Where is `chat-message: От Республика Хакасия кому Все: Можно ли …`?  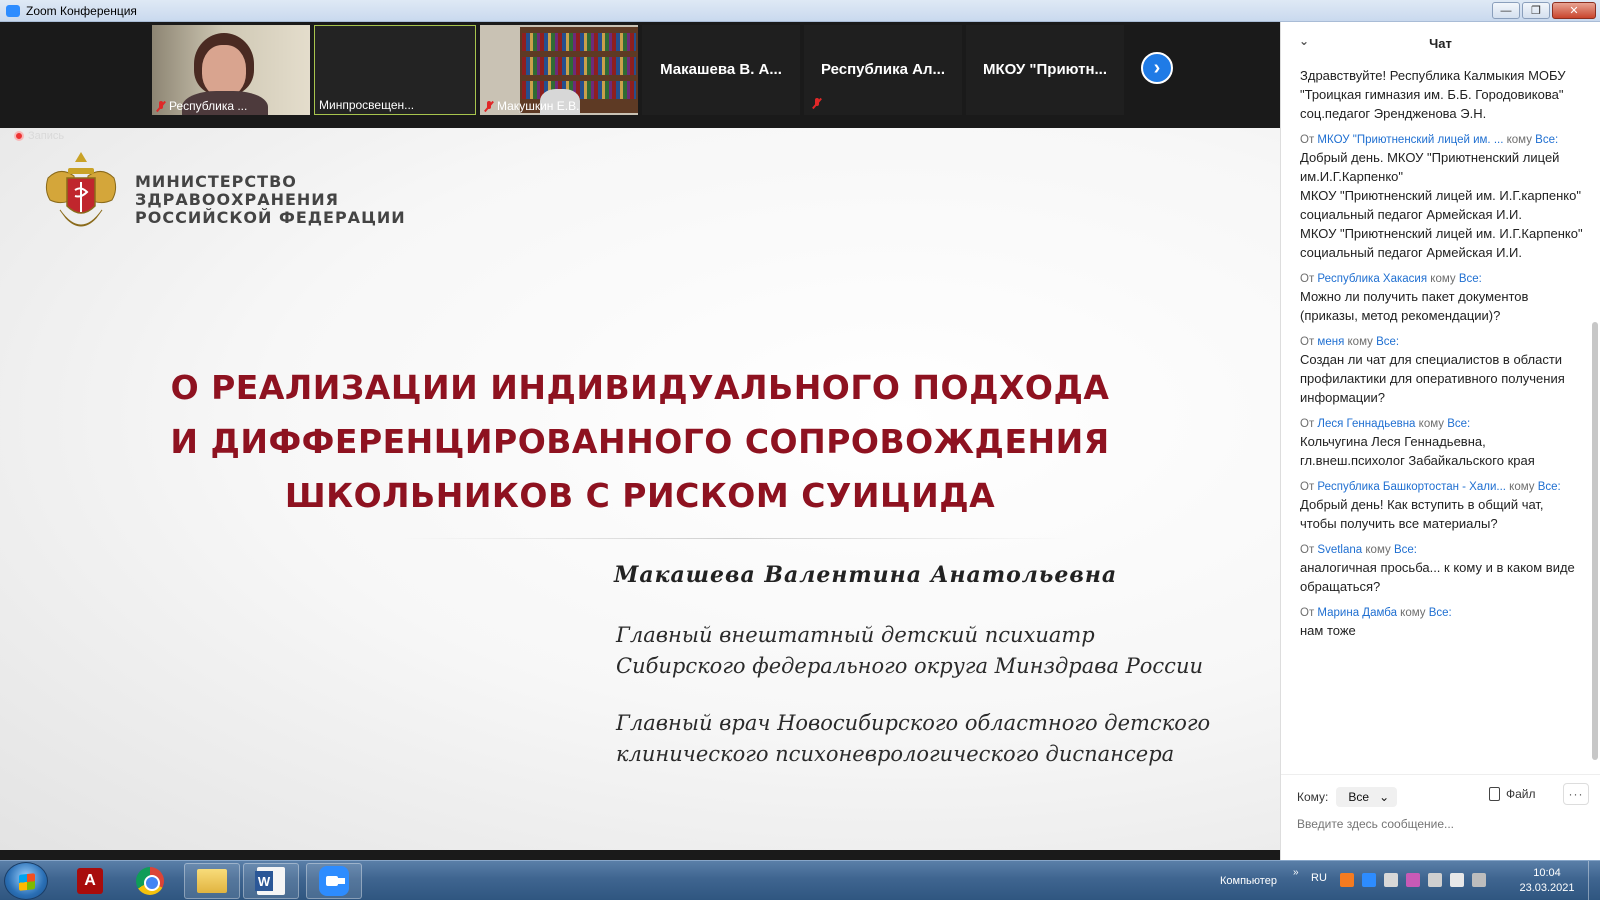 chat-message: От Республика Хакасия кому Все: Можно ли … is located at coordinates (1440, 299).